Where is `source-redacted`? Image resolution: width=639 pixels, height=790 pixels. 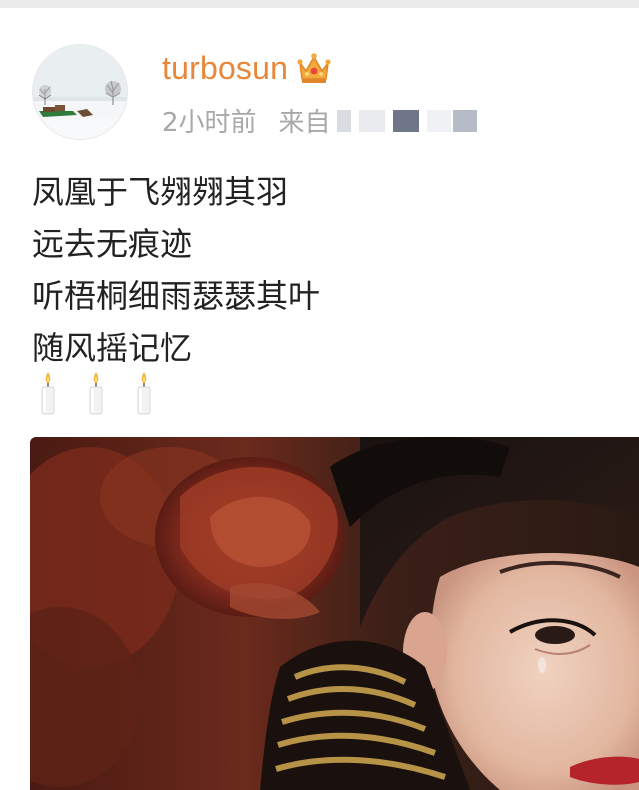 source-redacted is located at coordinates (408, 120).